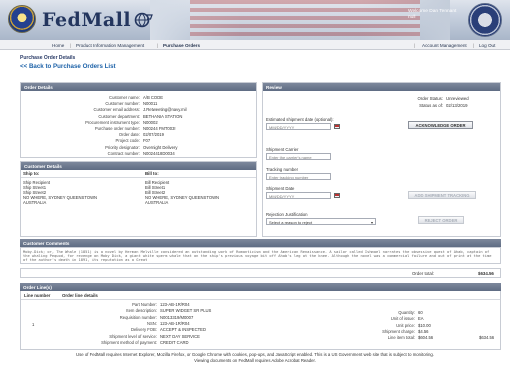  Describe the element at coordinates (68, 66) in the screenshot. I see `back-to-orders-link: << Back to Purchase Orders List` at that location.